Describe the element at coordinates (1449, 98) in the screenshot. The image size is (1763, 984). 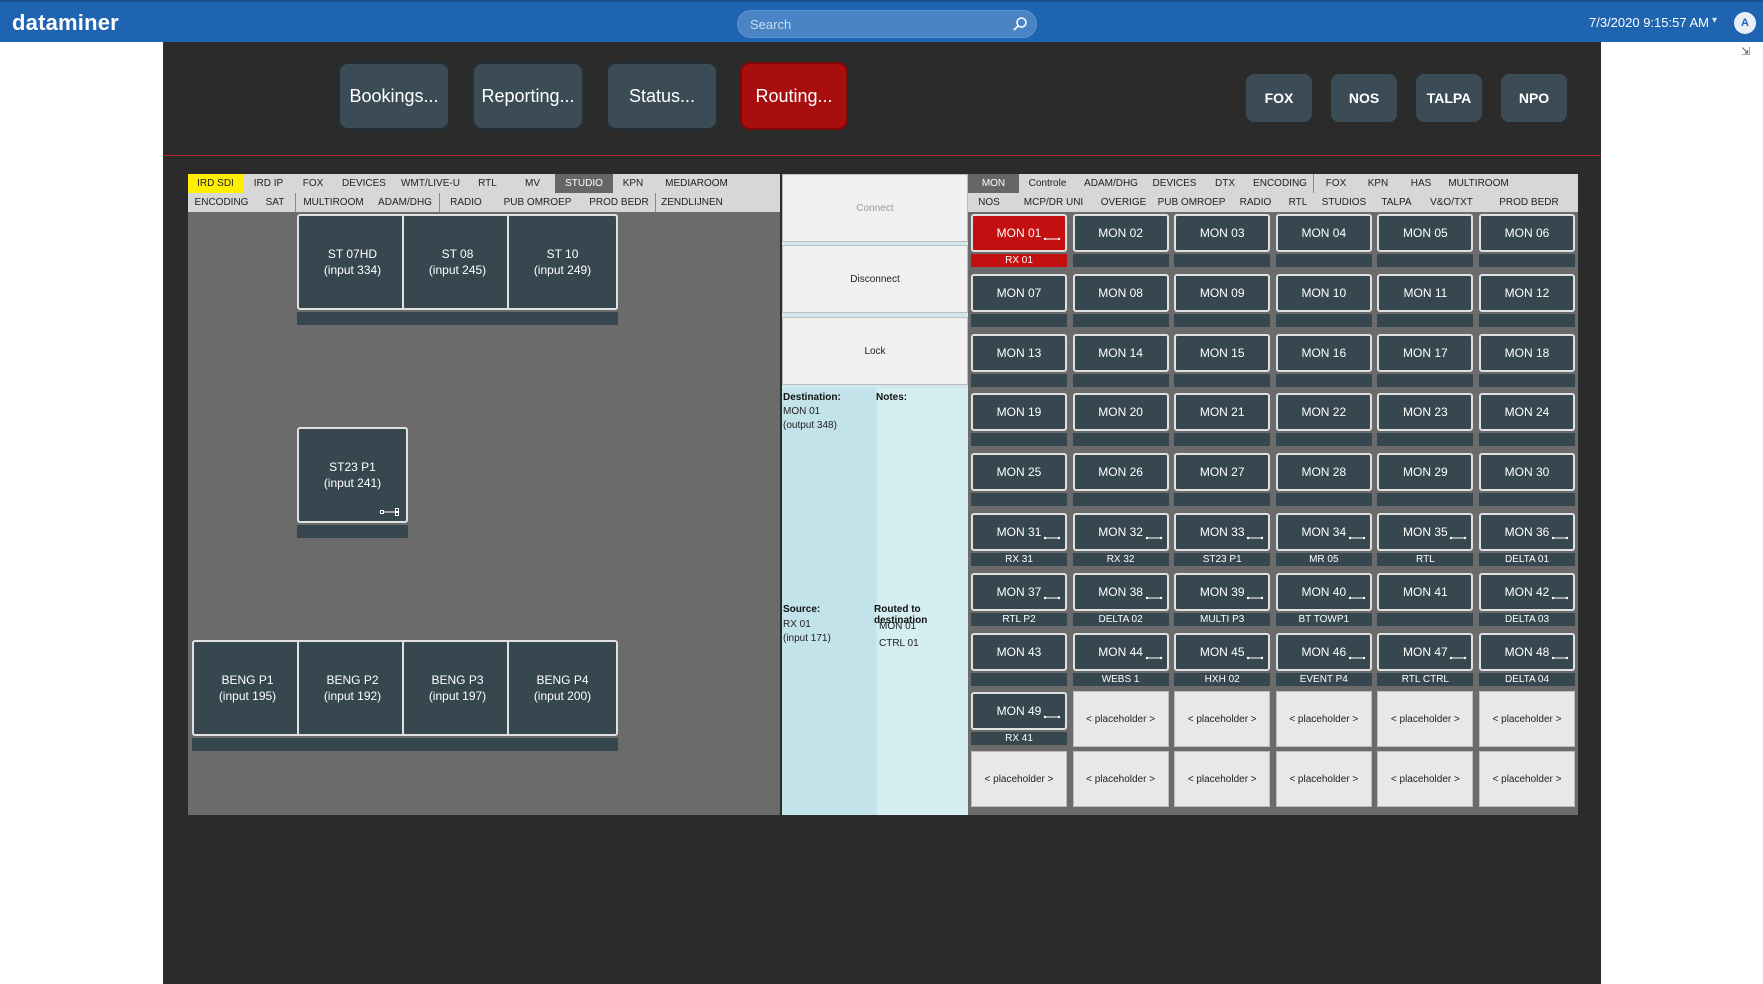
I see `talpa-button: TALPA` at that location.